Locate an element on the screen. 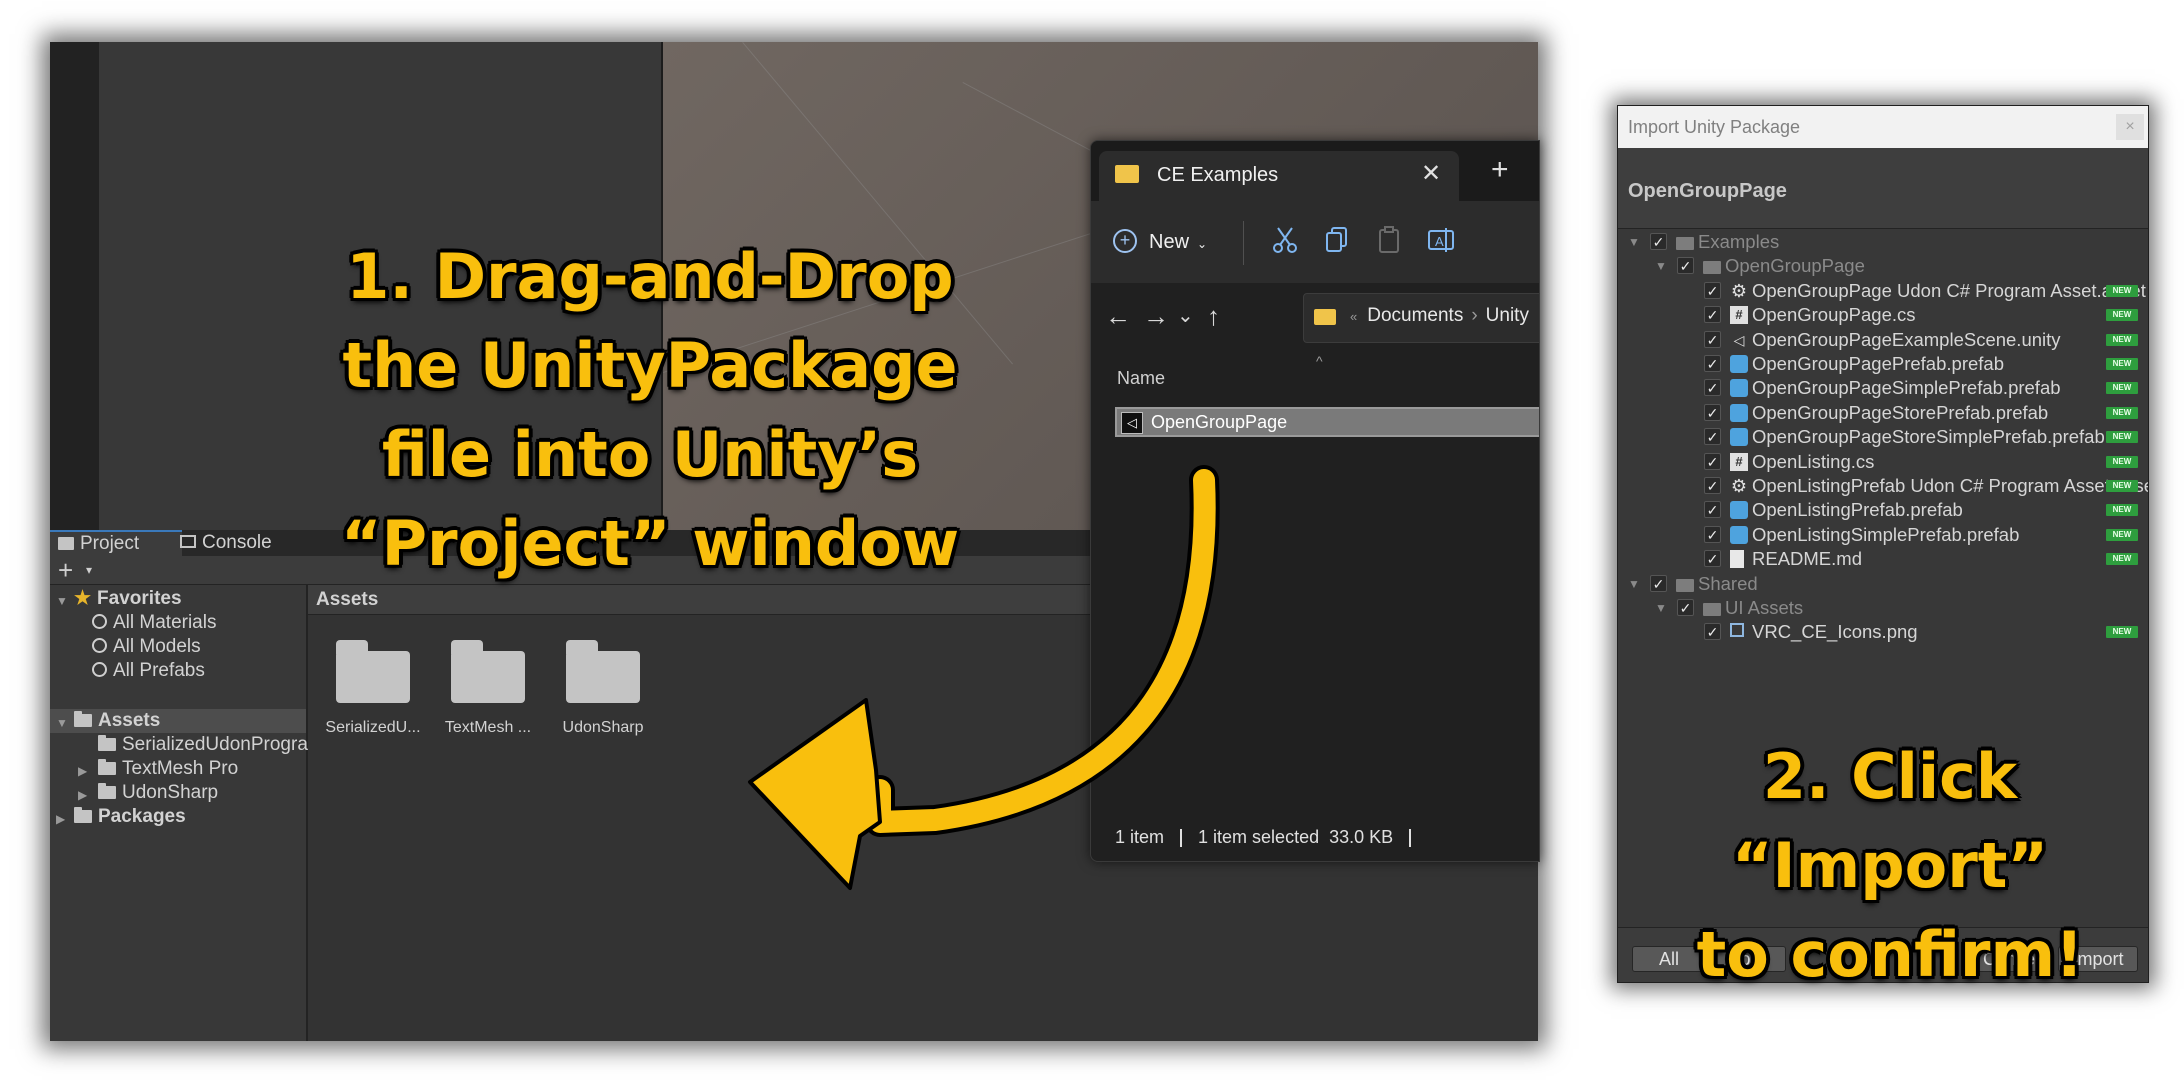 The image size is (2184, 1080). import-item-name: README.md is located at coordinates (1807, 559).